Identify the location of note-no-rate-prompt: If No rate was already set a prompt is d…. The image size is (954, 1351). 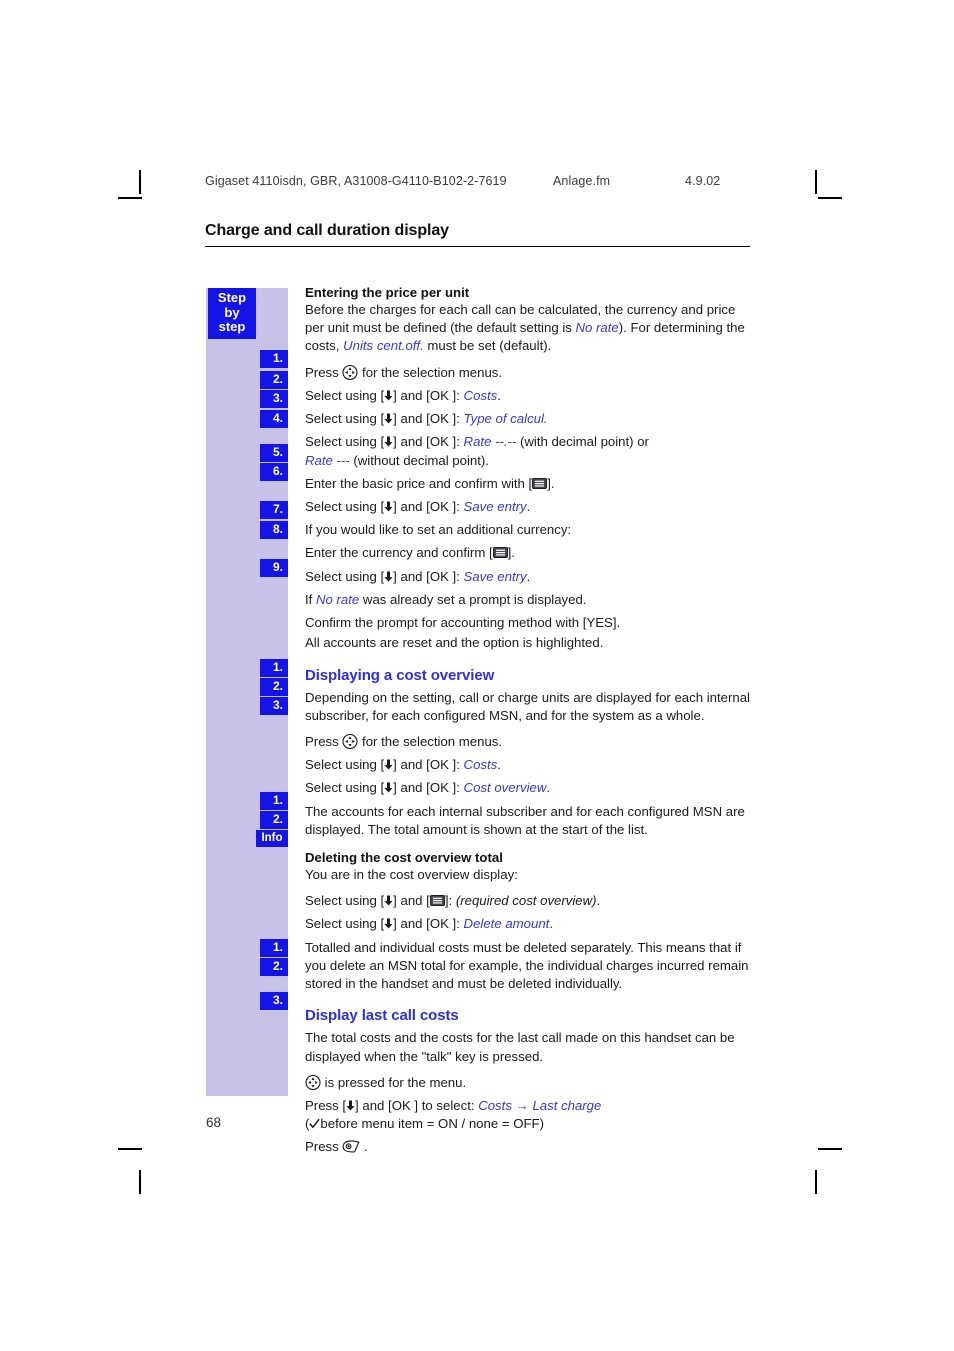
(529, 600).